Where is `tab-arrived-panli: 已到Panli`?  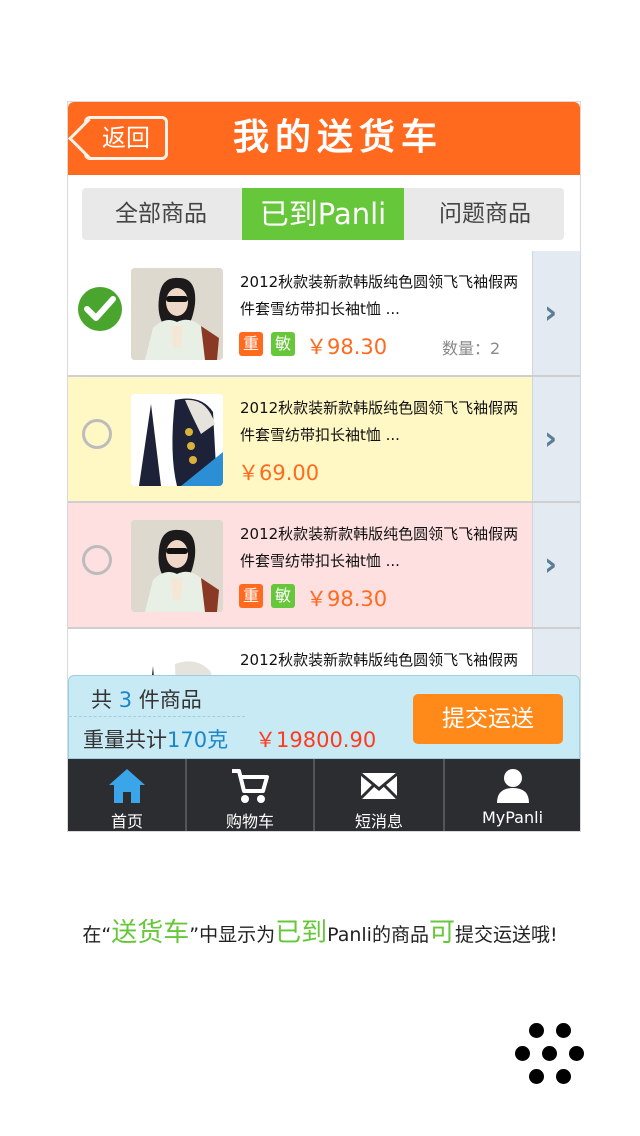 tab-arrived-panli: 已到Panli is located at coordinates (323, 214).